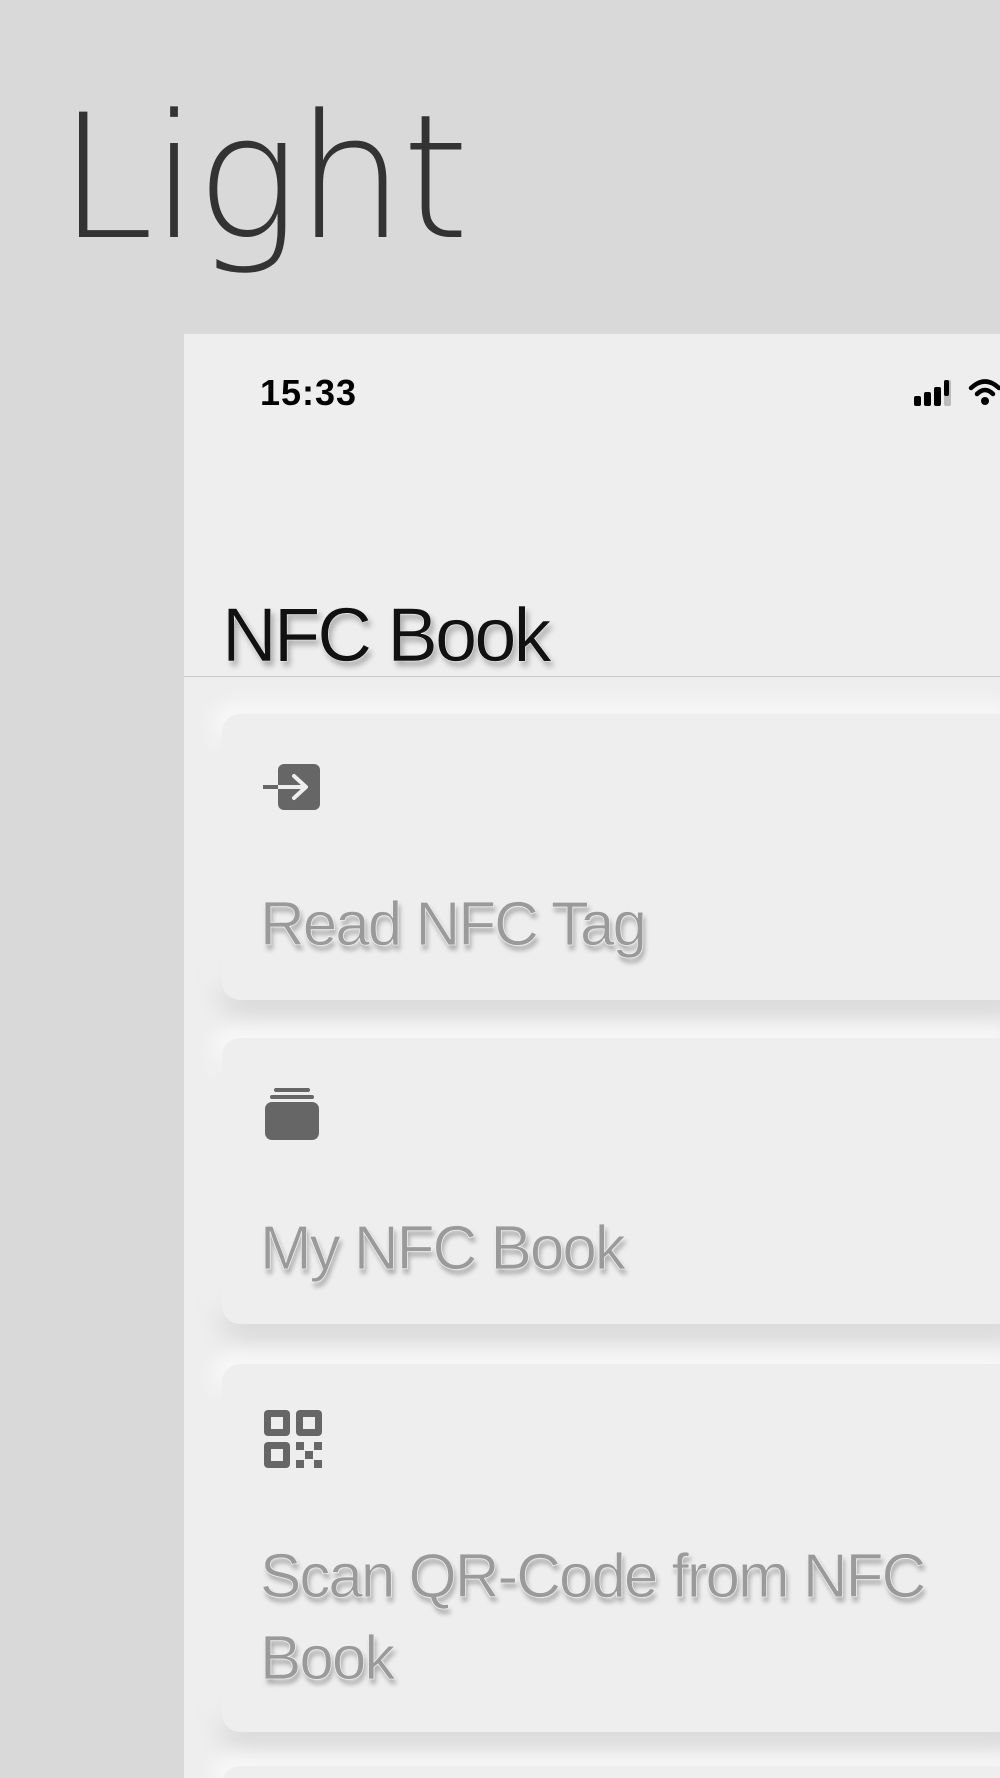 This screenshot has height=1778, width=1000. What do you see at coordinates (611, 1772) in the screenshot?
I see `next-menu-card` at bounding box center [611, 1772].